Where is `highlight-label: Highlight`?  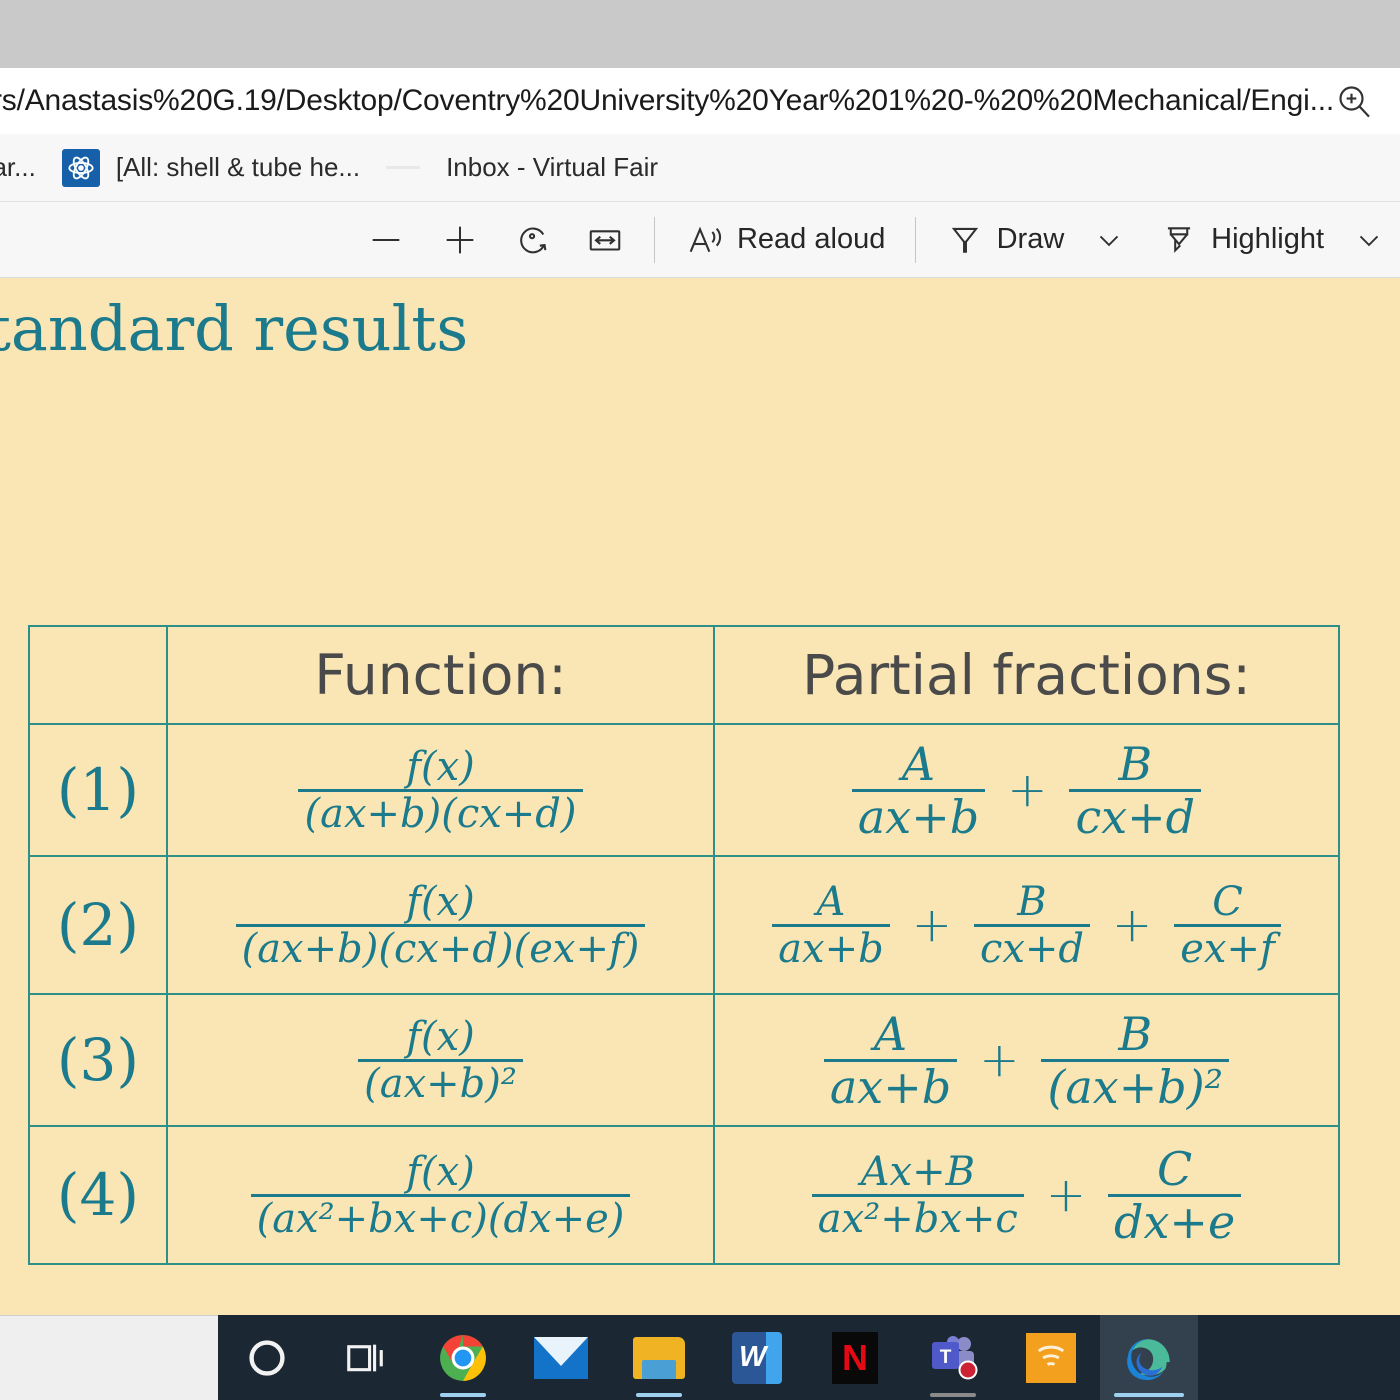 highlight-label: Highlight is located at coordinates (1268, 239).